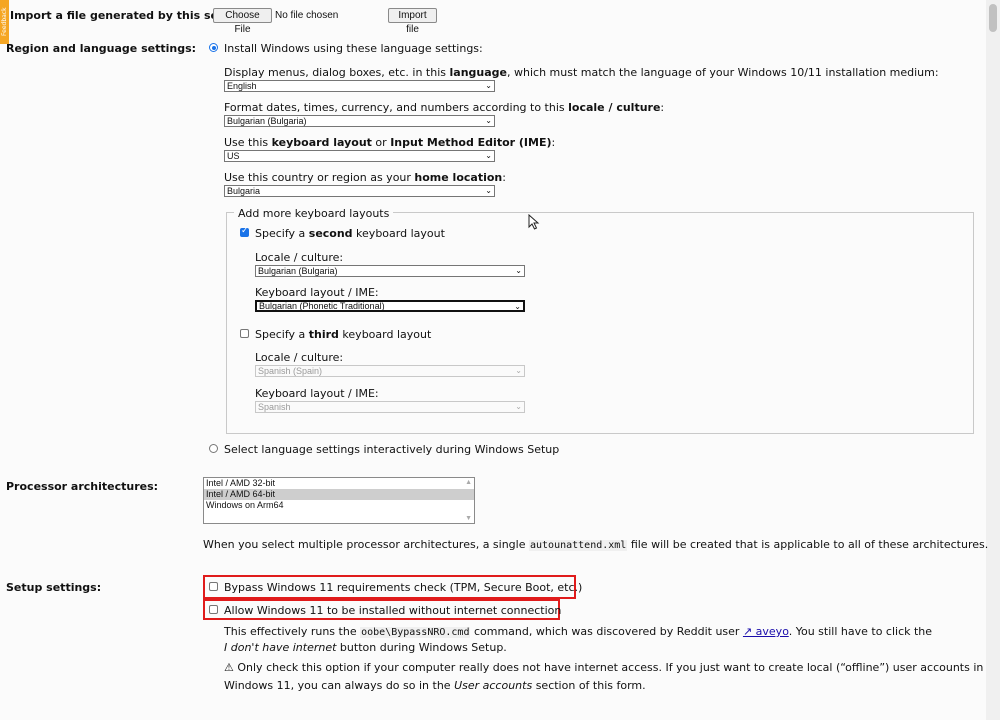  I want to click on processor-option: Intel / AMD 64-bit, so click(339, 494).